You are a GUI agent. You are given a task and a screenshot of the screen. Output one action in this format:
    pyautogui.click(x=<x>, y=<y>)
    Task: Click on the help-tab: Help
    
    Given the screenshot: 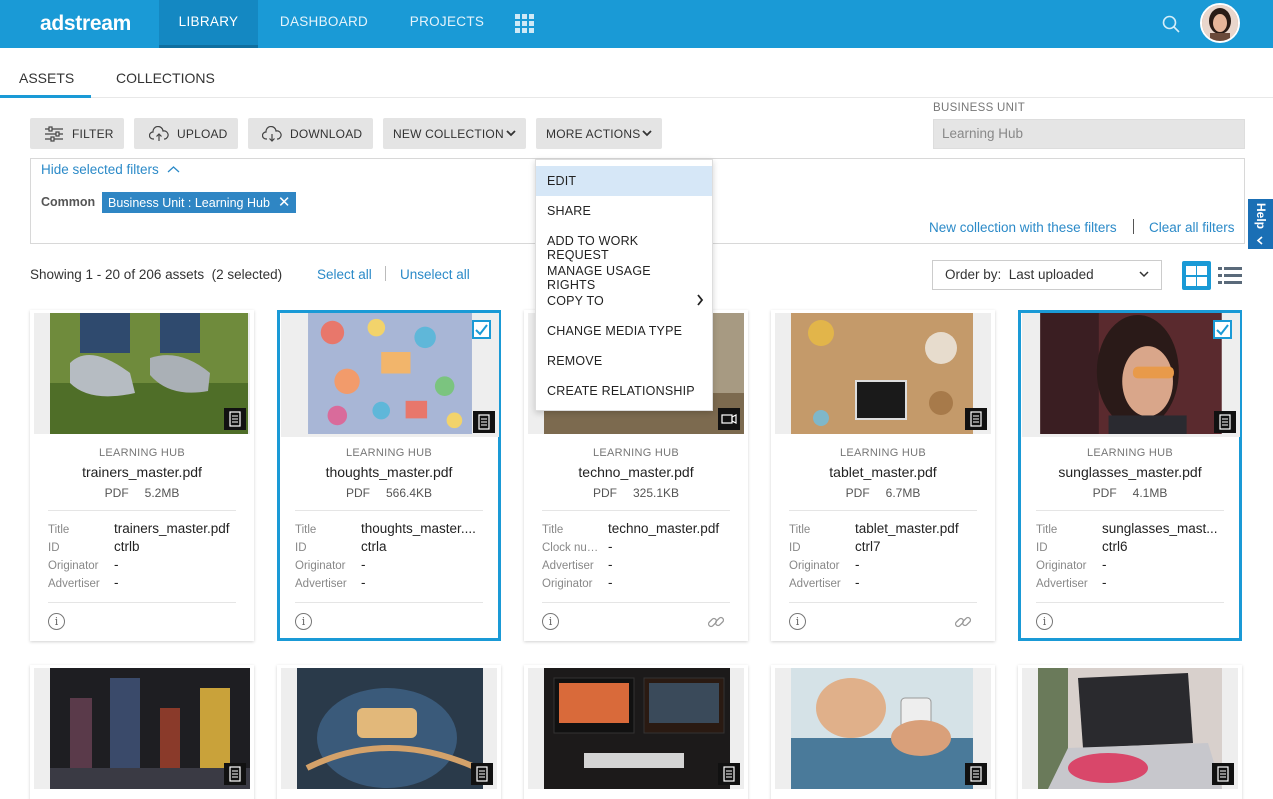 What is the action you would take?
    pyautogui.click(x=1260, y=224)
    